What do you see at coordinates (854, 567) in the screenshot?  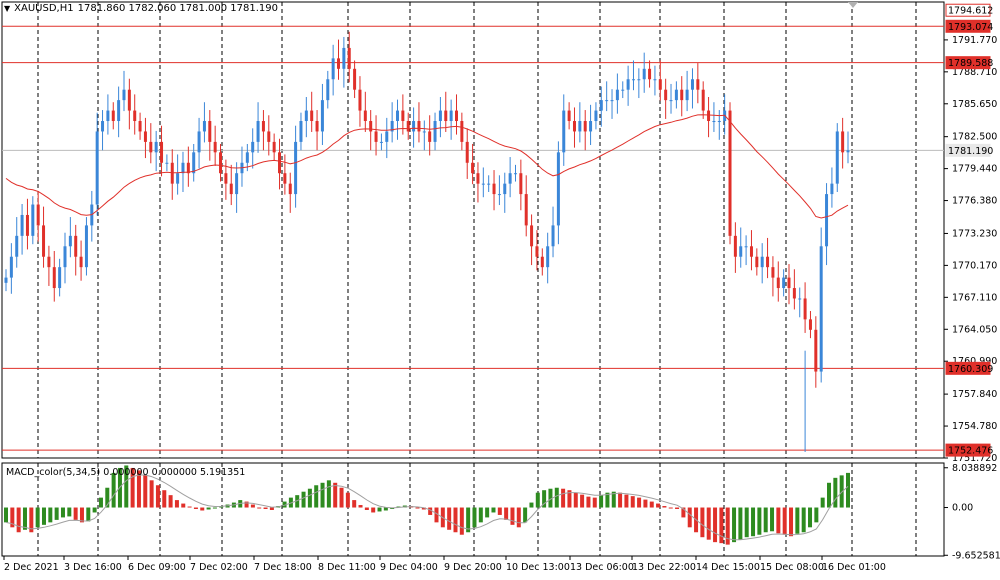 I see `time-tick-label: 16 Dec 01:00` at bounding box center [854, 567].